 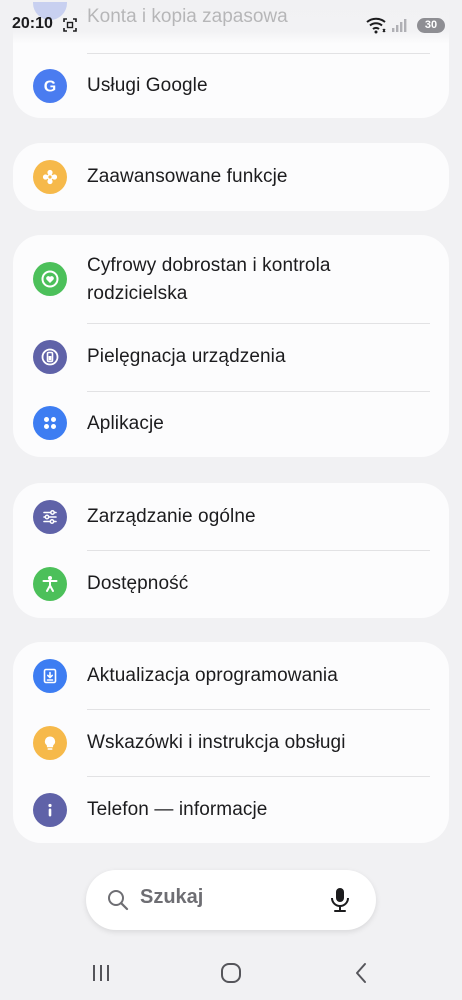 I want to click on card-advanced-features: Zaawansowane funkcje, so click(x=231, y=177).